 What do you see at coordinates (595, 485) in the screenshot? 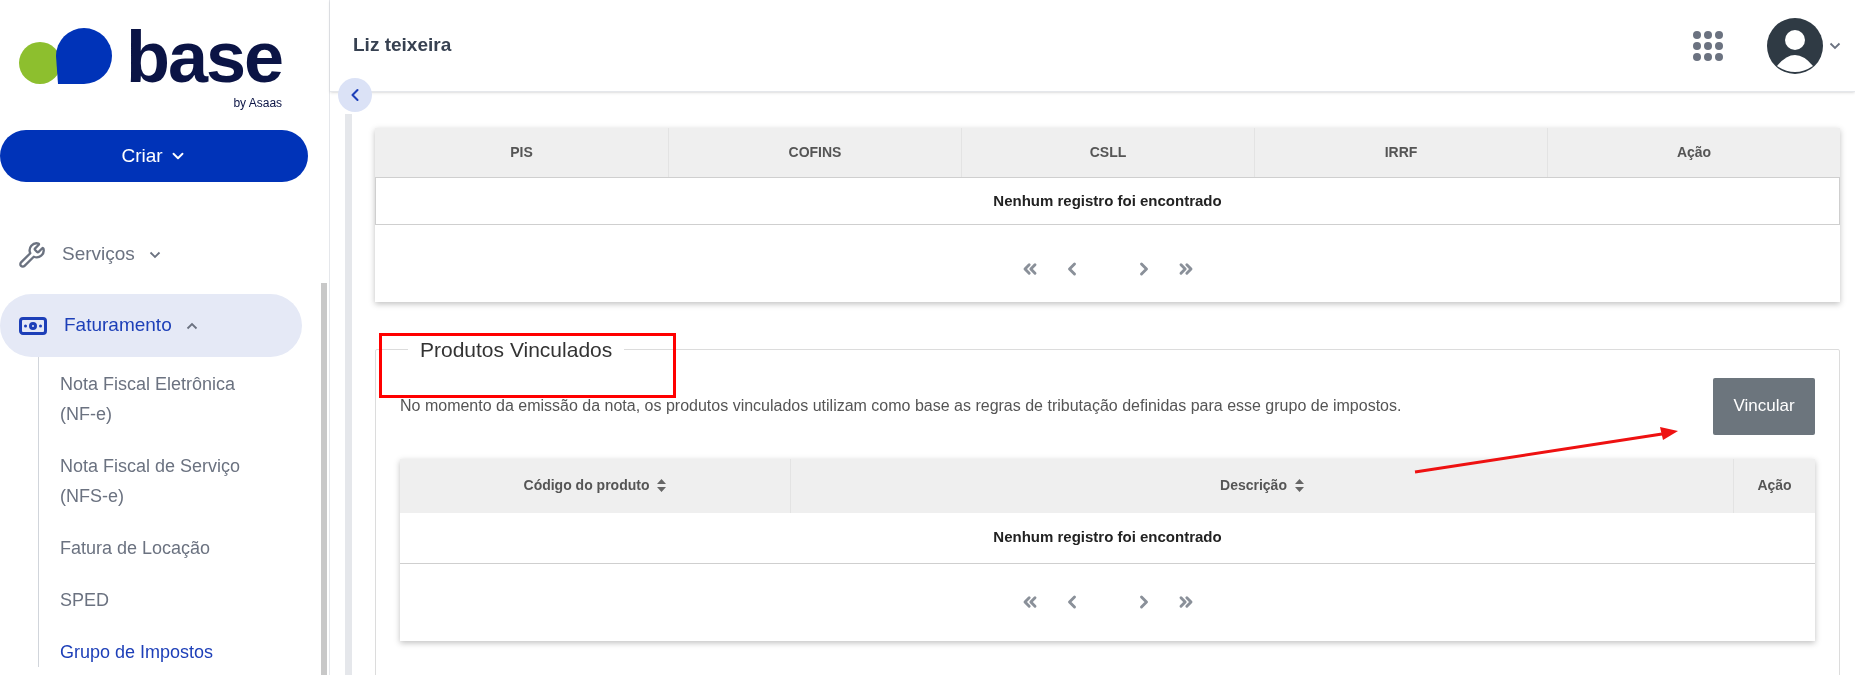
I see `column-header: Código do produto` at bounding box center [595, 485].